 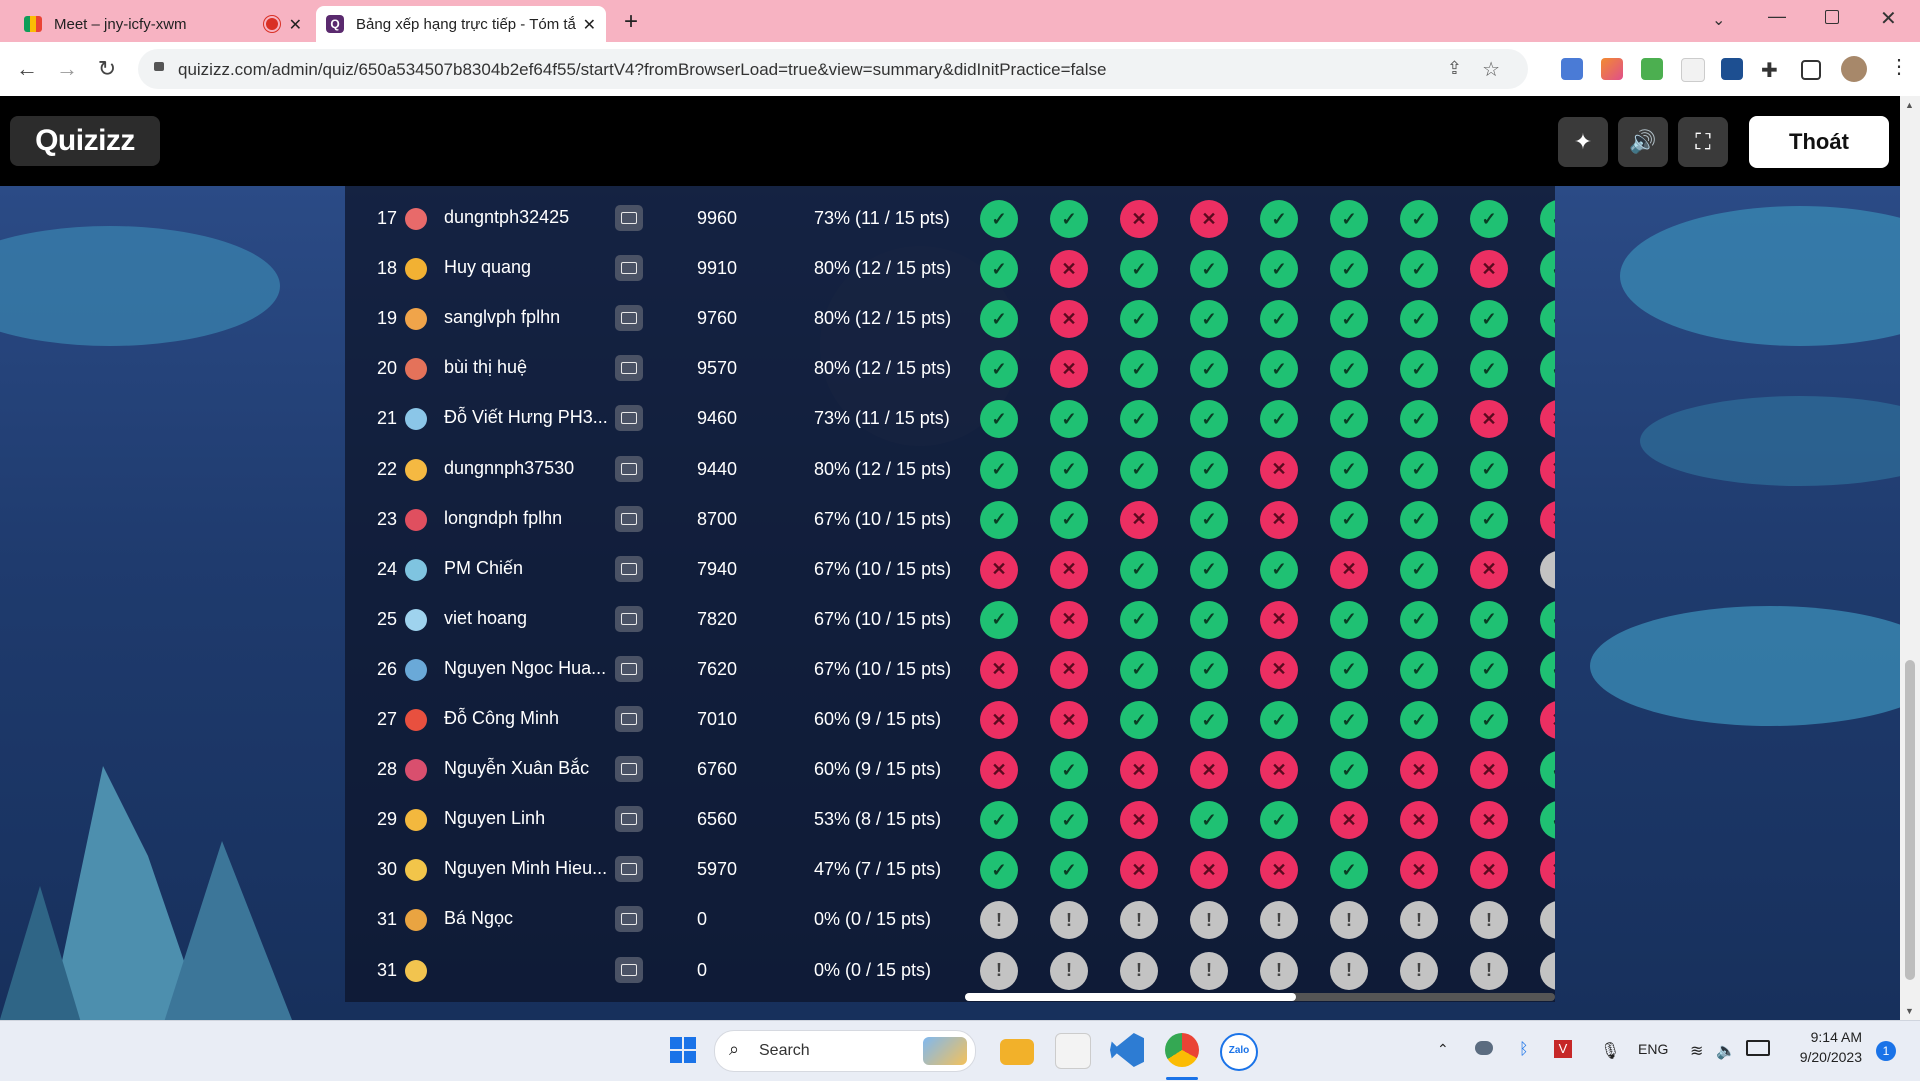 I want to click on microphone-icon: 🎙, so click(x=1610, y=1051).